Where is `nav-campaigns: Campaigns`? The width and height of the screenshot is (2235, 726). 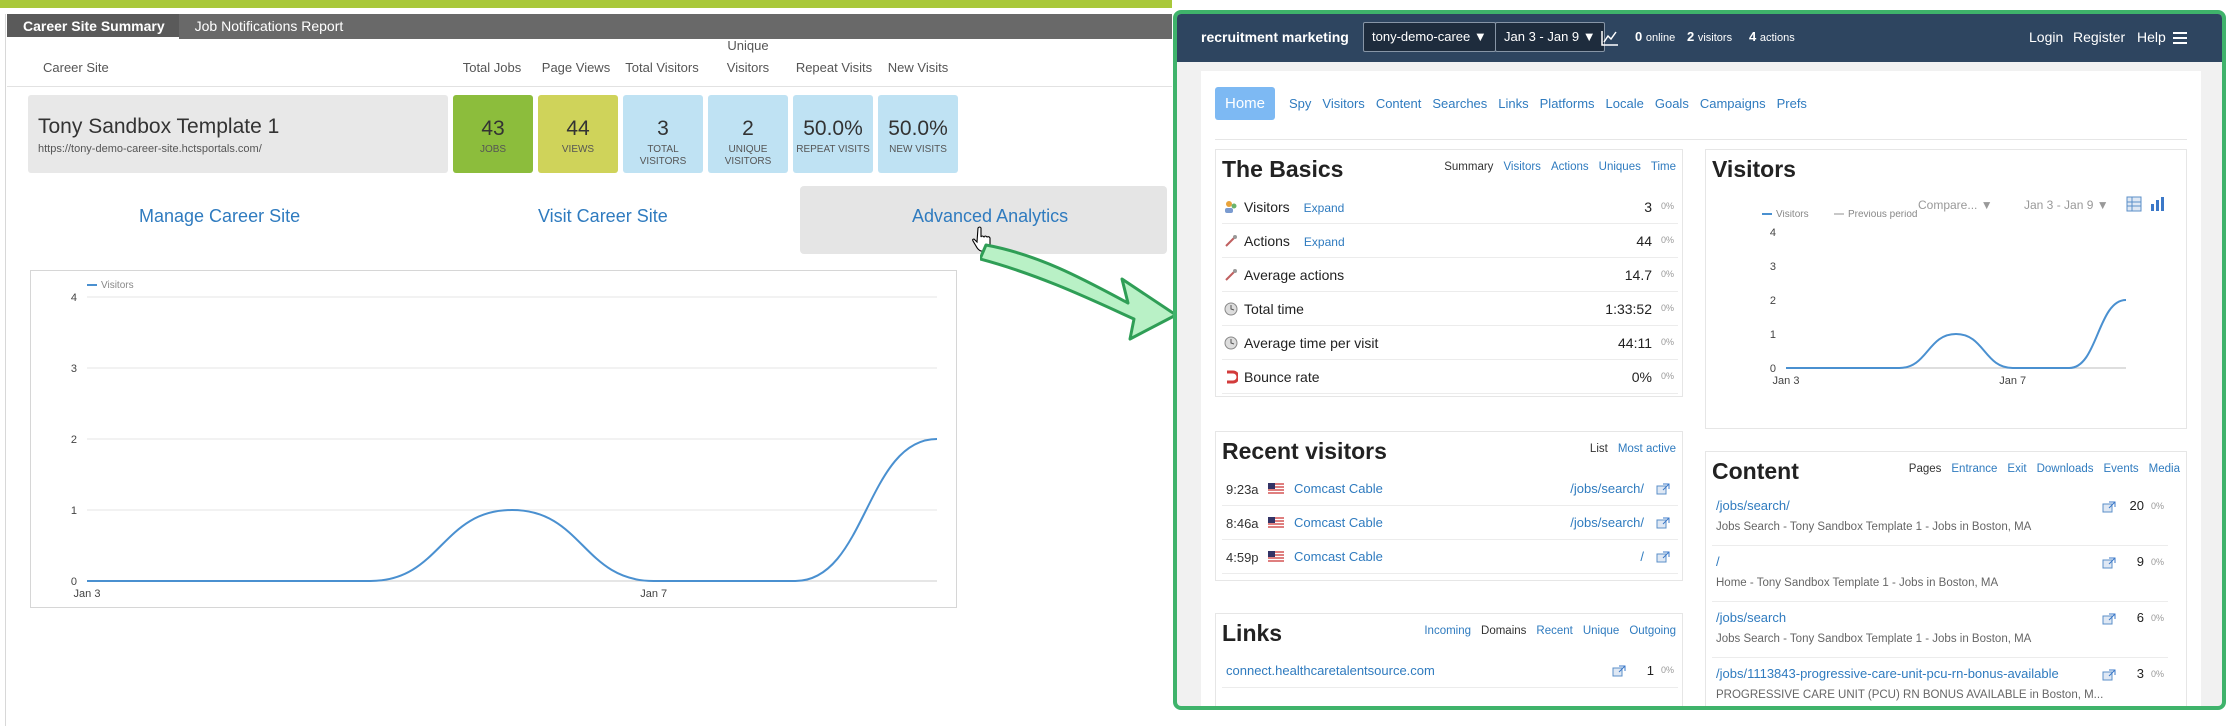
nav-campaigns: Campaigns is located at coordinates (1733, 103).